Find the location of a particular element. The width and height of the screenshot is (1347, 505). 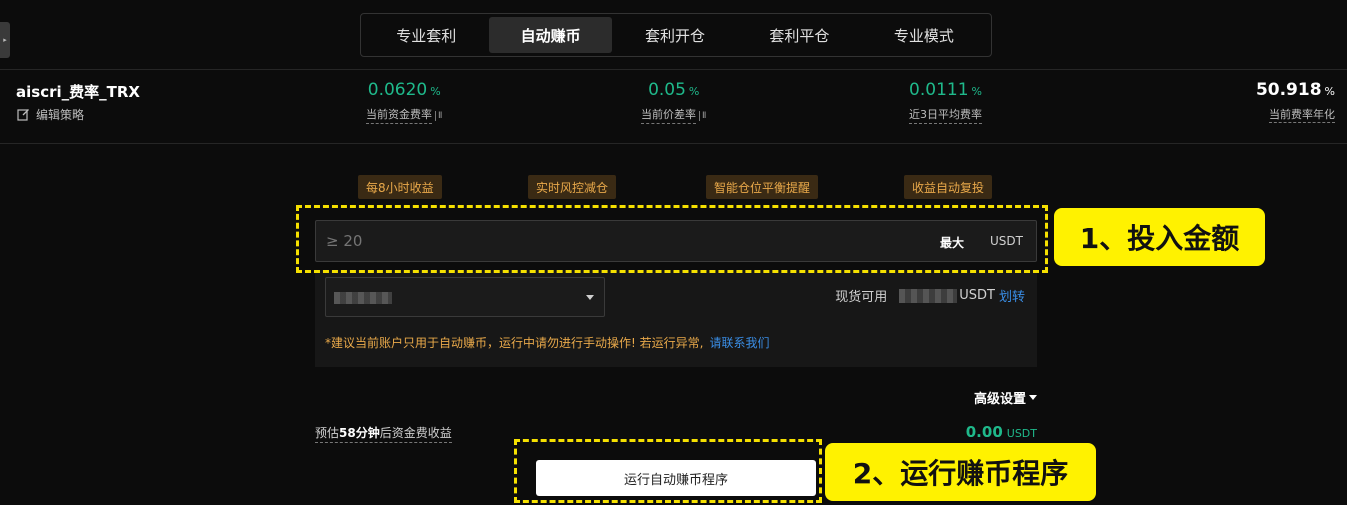

estimate-minutes: 58分钟 is located at coordinates (359, 433).